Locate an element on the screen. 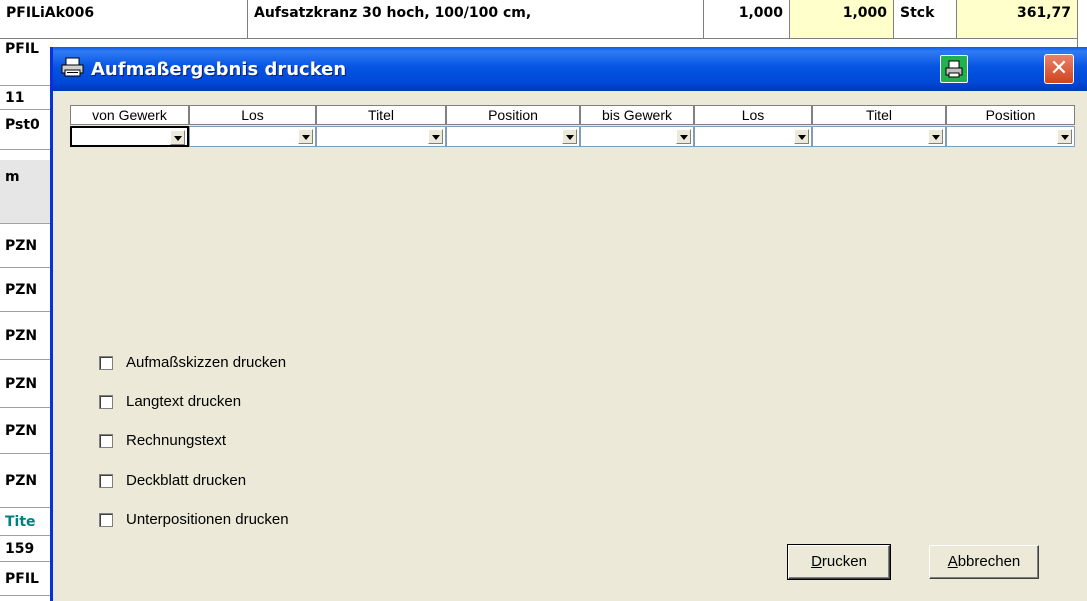 This screenshot has width=1087, height=601. mnemonic: A is located at coordinates (952, 561).